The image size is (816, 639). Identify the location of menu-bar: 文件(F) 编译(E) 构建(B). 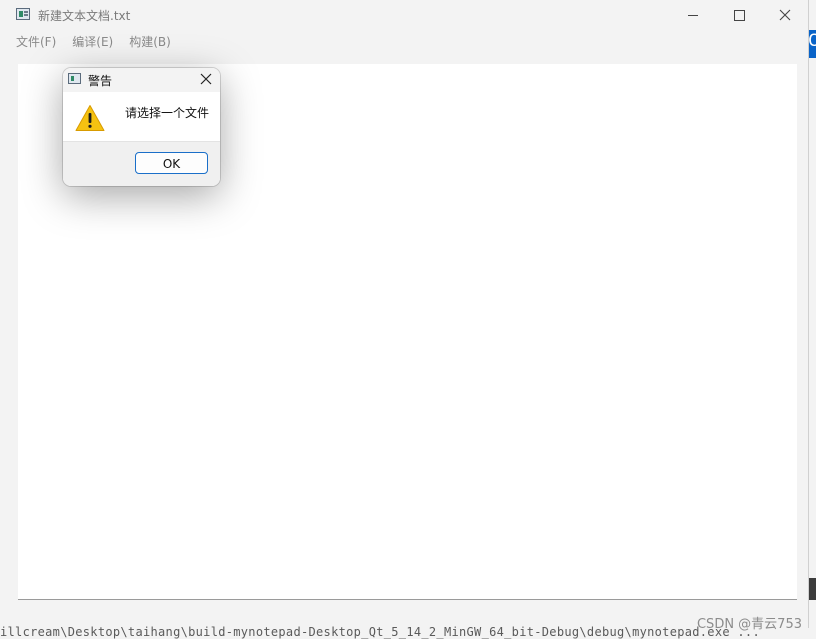
(93, 42).